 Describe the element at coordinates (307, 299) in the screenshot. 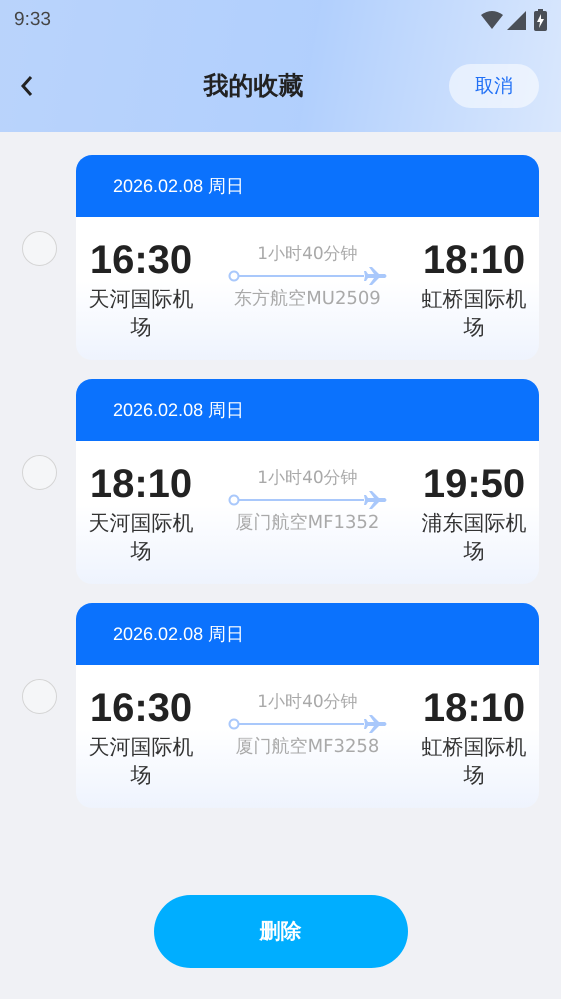

I see `airline-flight-number: 东方航空MU2509` at that location.